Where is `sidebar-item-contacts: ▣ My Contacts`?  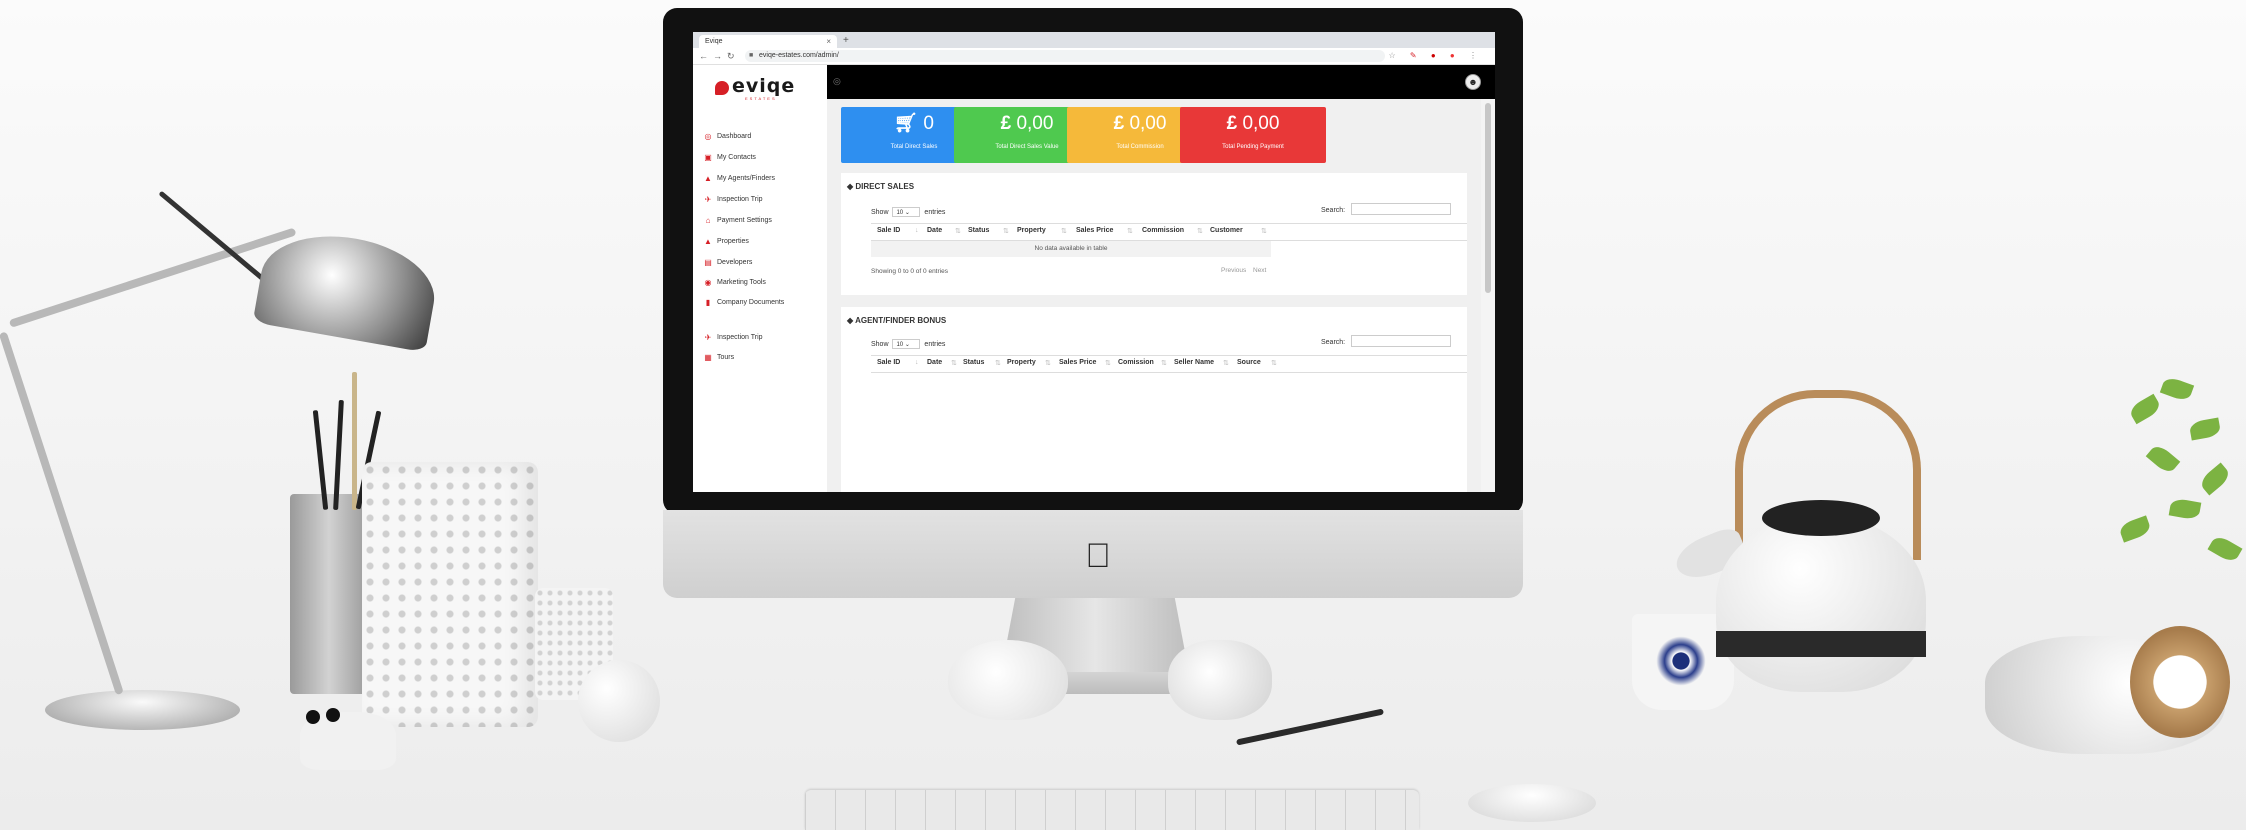 sidebar-item-contacts: ▣ My Contacts is located at coordinates (729, 158).